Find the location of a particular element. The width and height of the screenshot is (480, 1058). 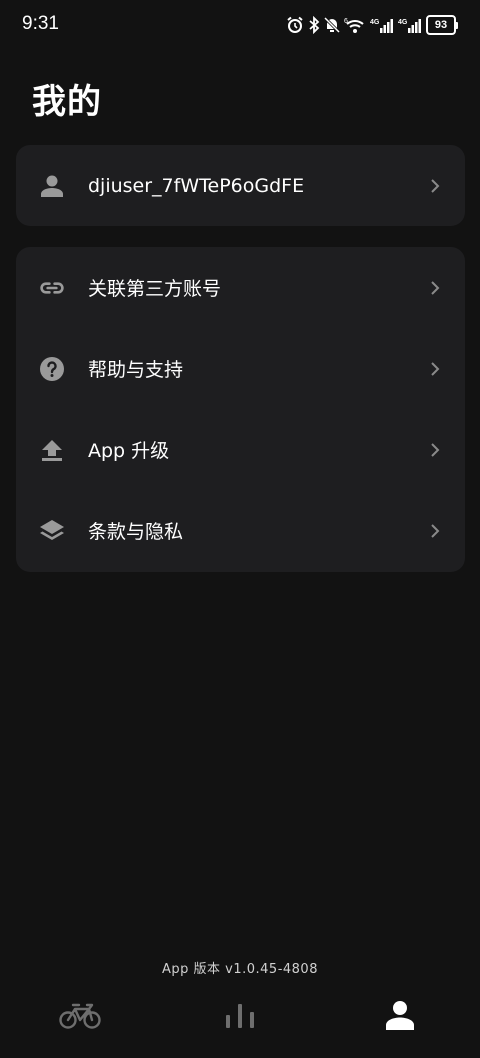

upgrade-icon is located at coordinates (52, 450).